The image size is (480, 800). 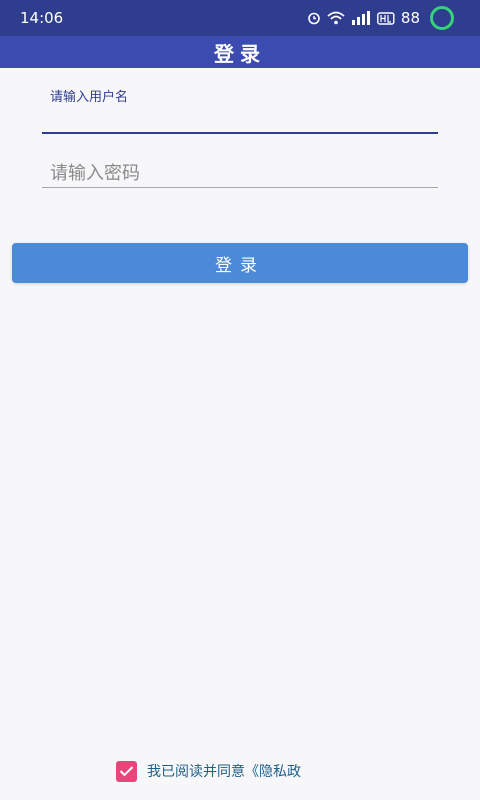 What do you see at coordinates (240, 133) in the screenshot?
I see `username-underline` at bounding box center [240, 133].